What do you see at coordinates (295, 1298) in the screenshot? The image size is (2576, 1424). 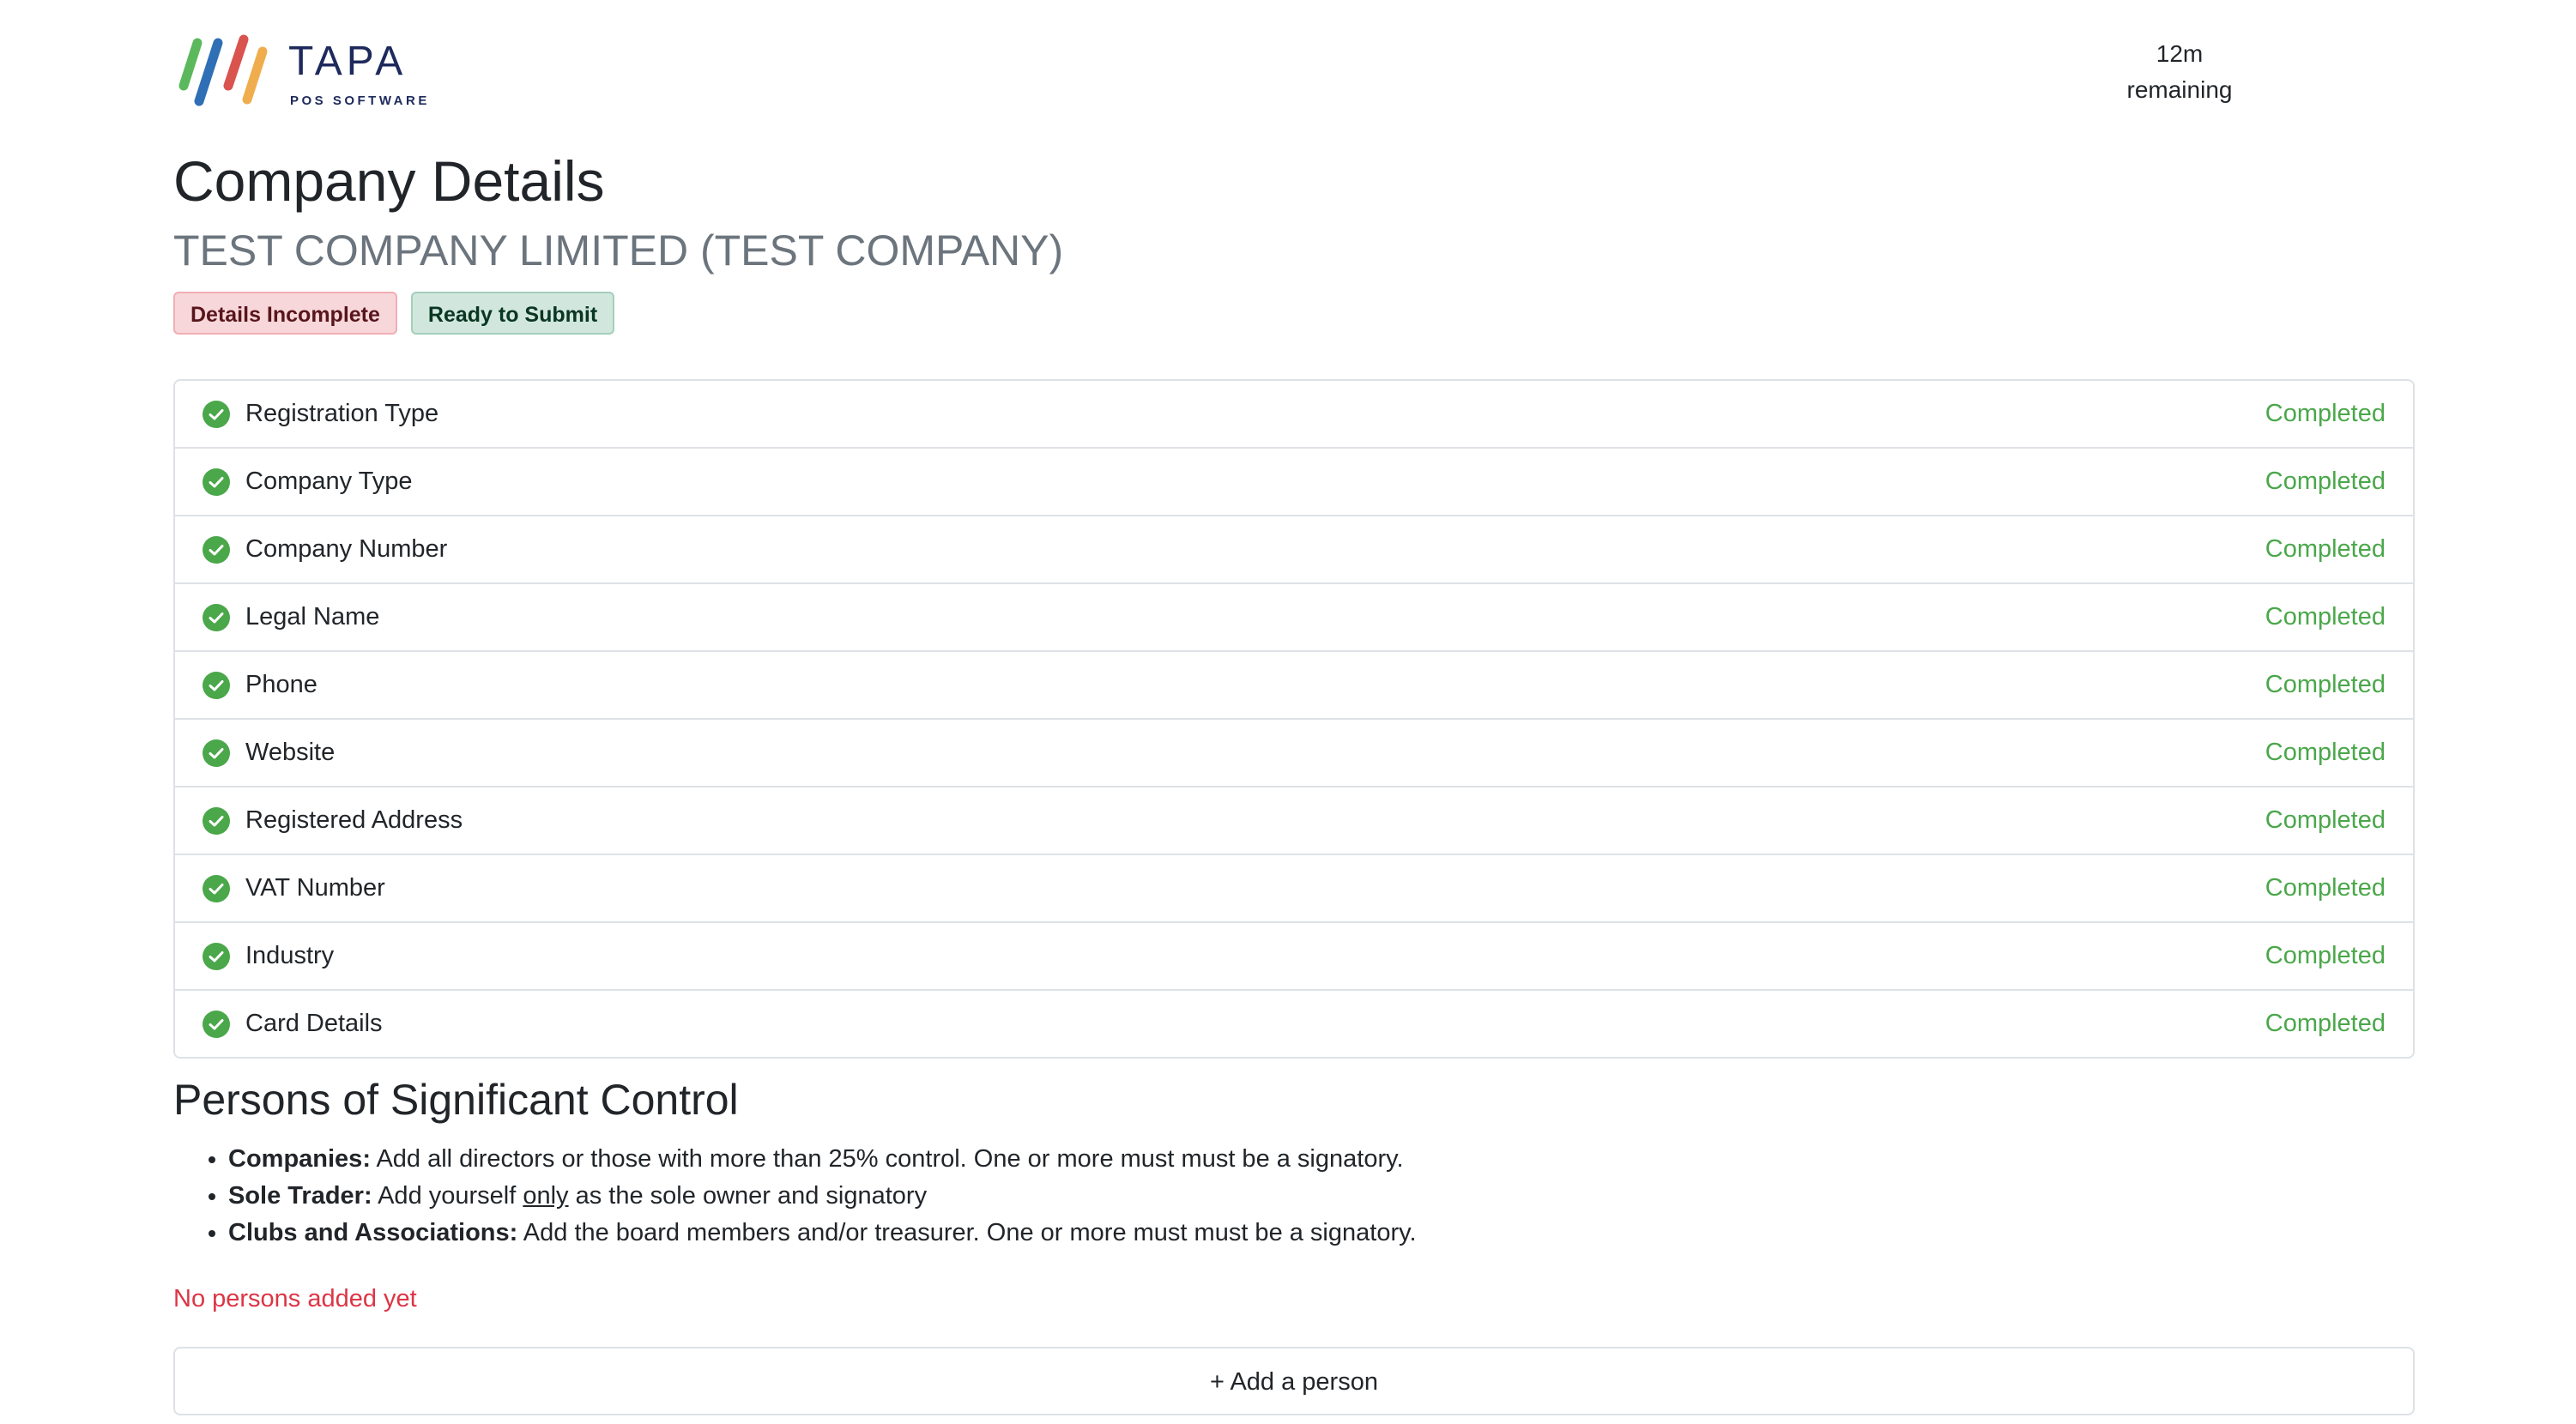 I see `no-persons-message: No persons added yet` at bounding box center [295, 1298].